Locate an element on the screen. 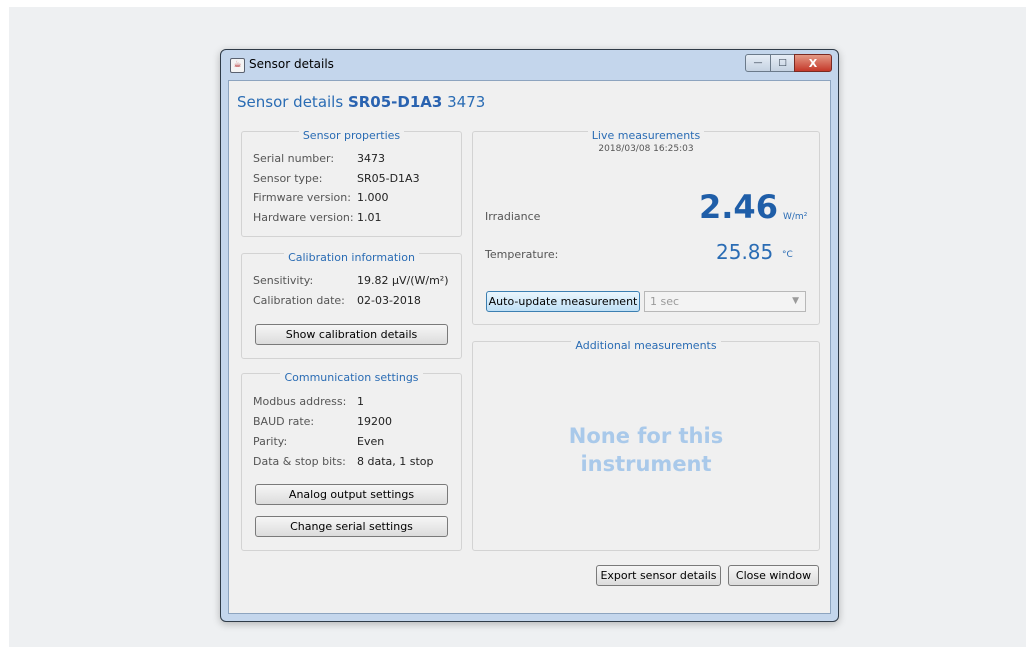  sensor-type-label: Sensor type: is located at coordinates (288, 178).